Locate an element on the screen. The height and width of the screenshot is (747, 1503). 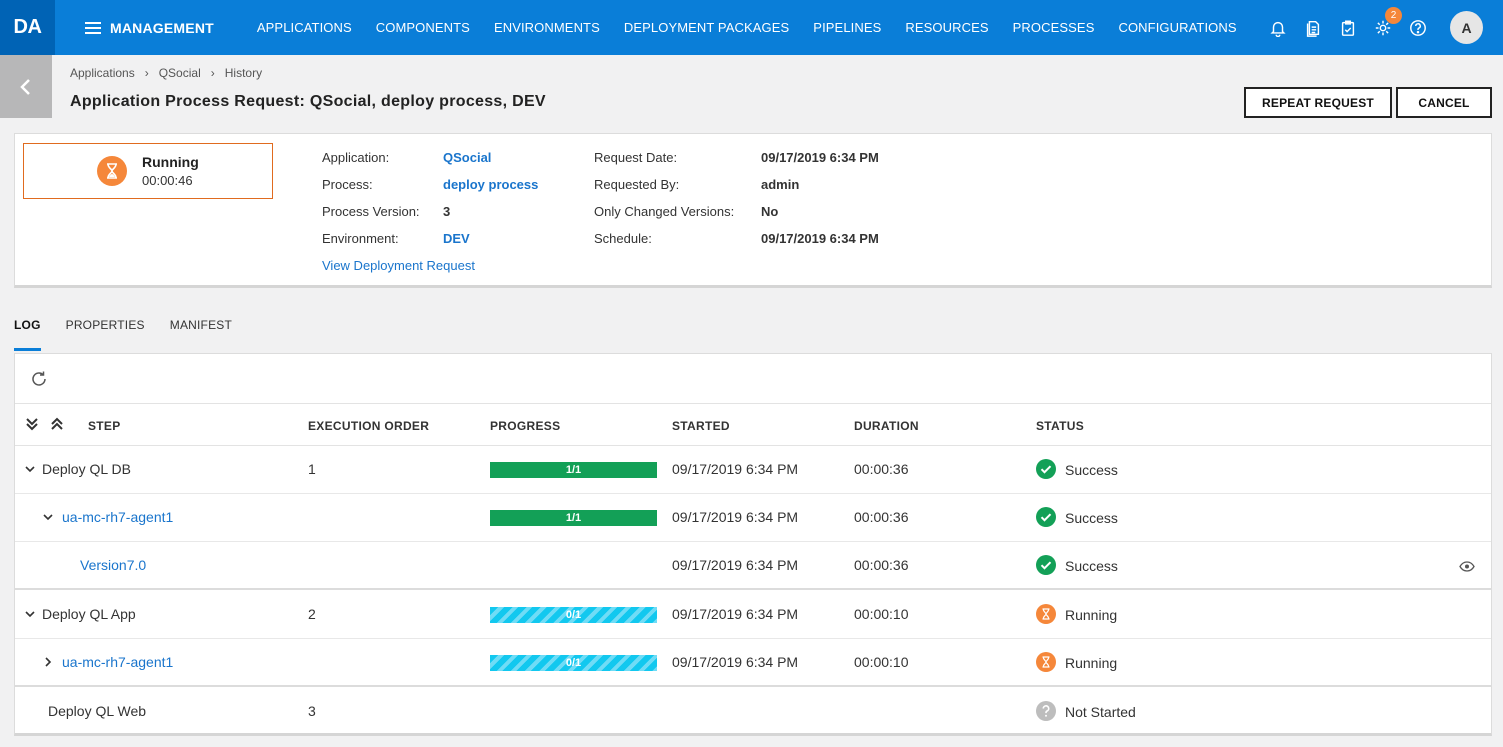
eye-icon is located at coordinates (1467, 566).